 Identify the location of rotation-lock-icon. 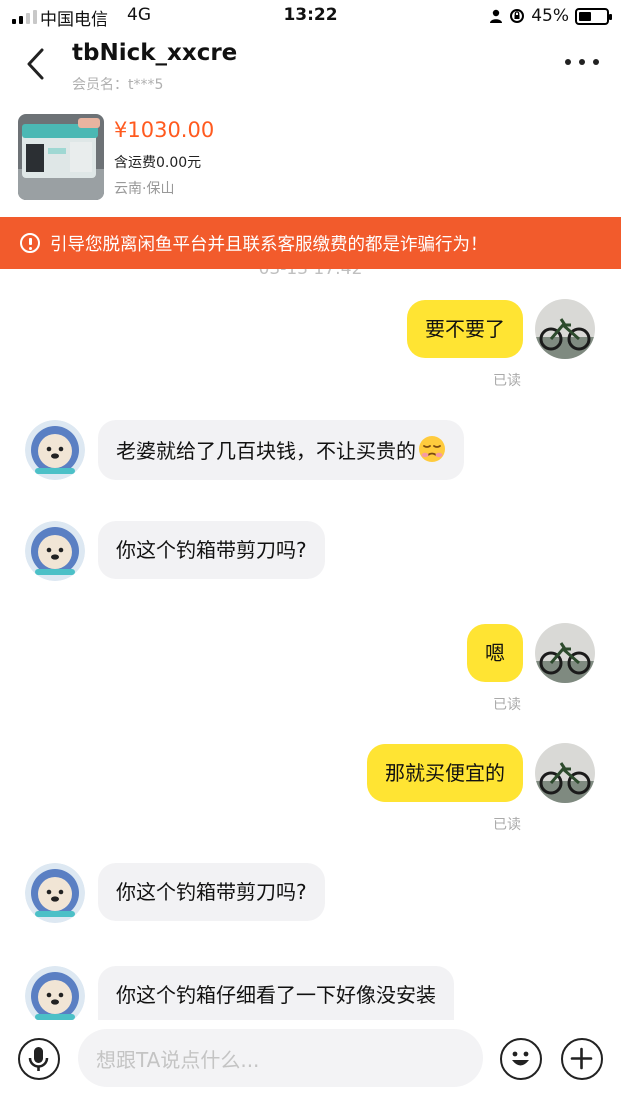
(517, 16).